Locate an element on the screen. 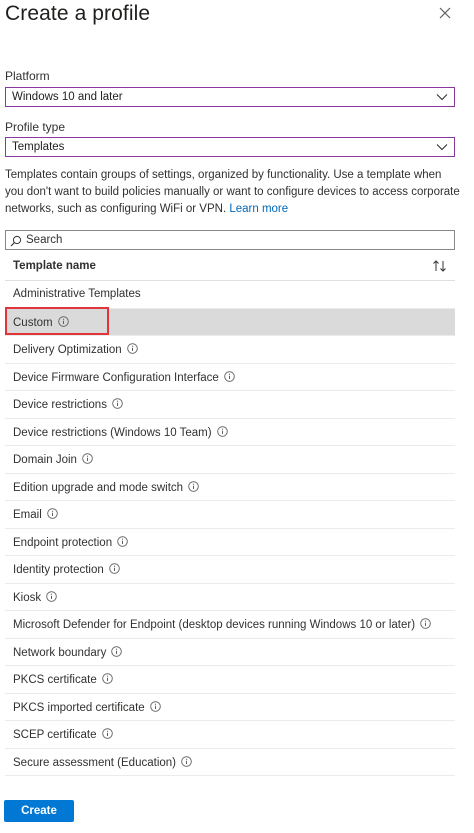 The width and height of the screenshot is (474, 833). profile-type-select: Templates is located at coordinates (230, 147).